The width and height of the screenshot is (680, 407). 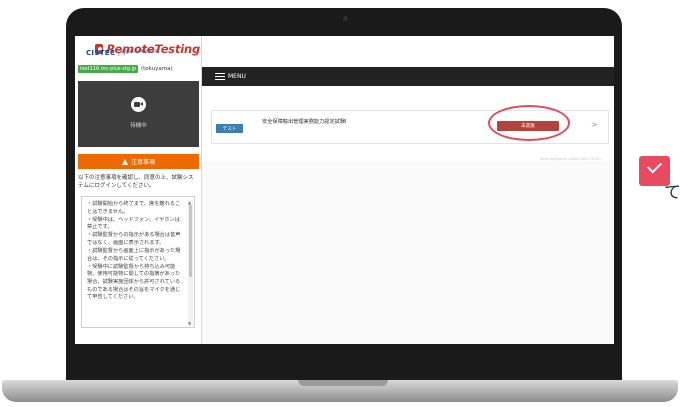 I want to click on camera-preview: 待機中, so click(x=138, y=114).